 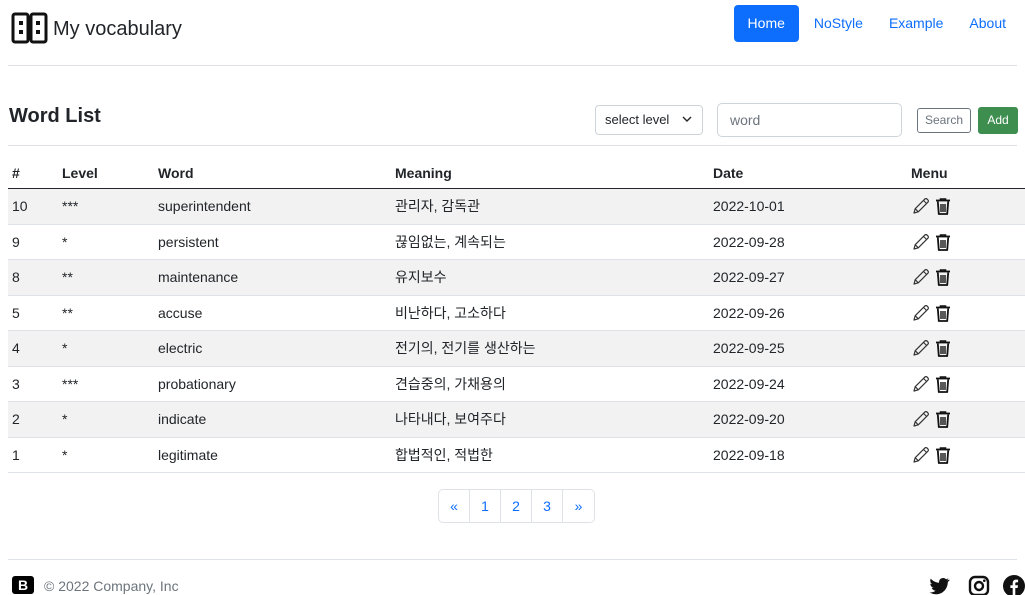 I want to click on word-search-input, so click(x=809, y=120).